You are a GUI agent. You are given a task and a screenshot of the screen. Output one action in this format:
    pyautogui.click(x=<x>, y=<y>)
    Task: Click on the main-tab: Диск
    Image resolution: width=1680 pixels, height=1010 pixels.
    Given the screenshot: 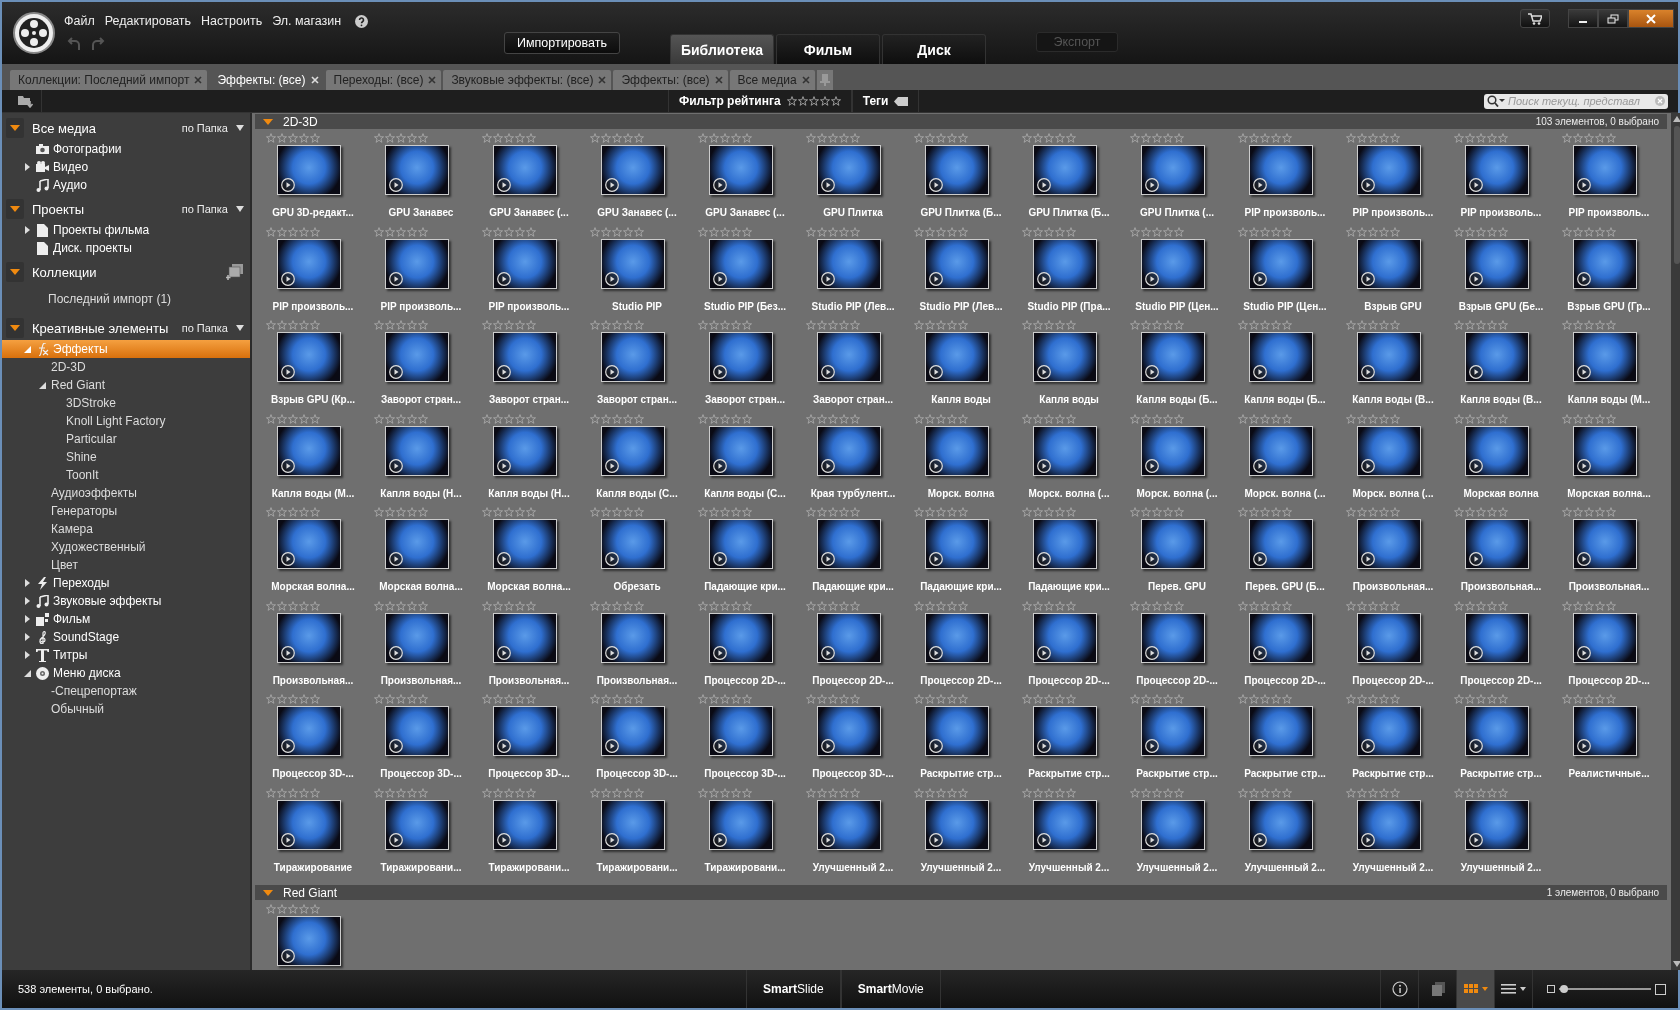 What is the action you would take?
    pyautogui.click(x=934, y=49)
    